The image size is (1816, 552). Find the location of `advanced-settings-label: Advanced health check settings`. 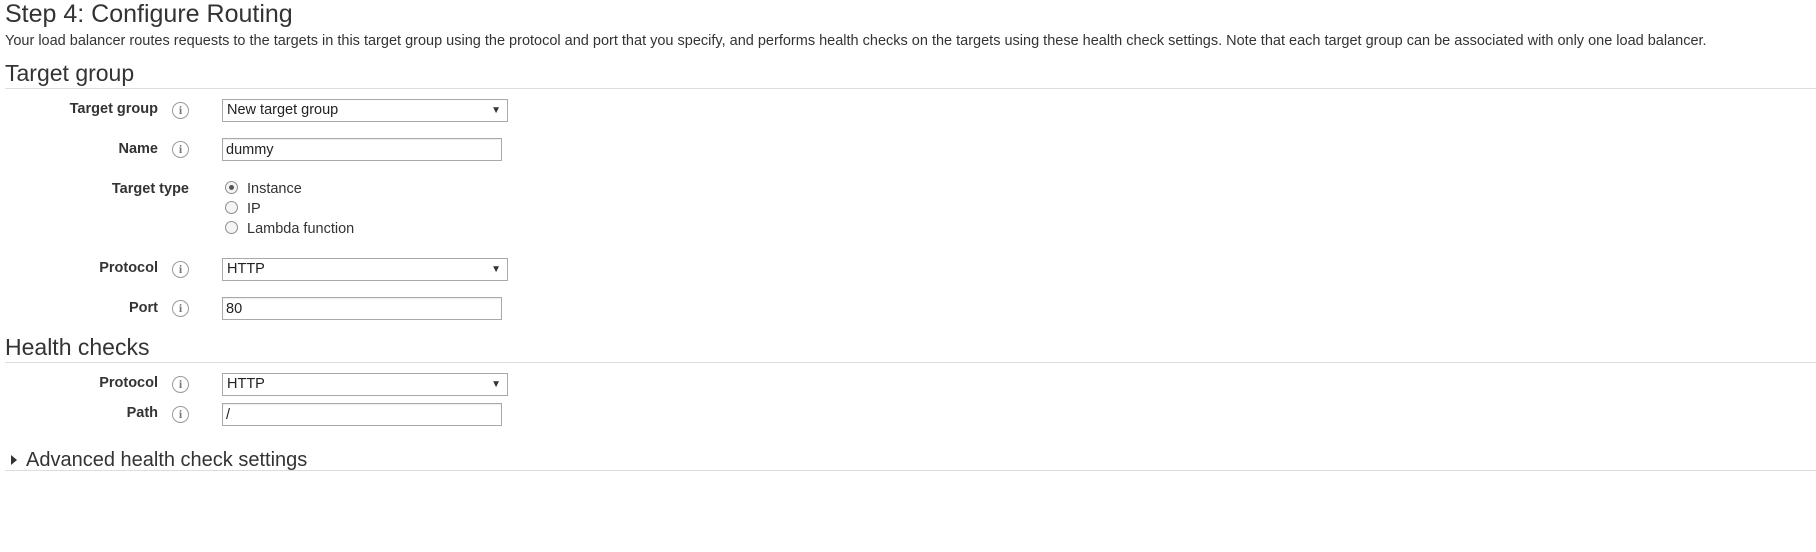

advanced-settings-label: Advanced health check settings is located at coordinates (167, 460).